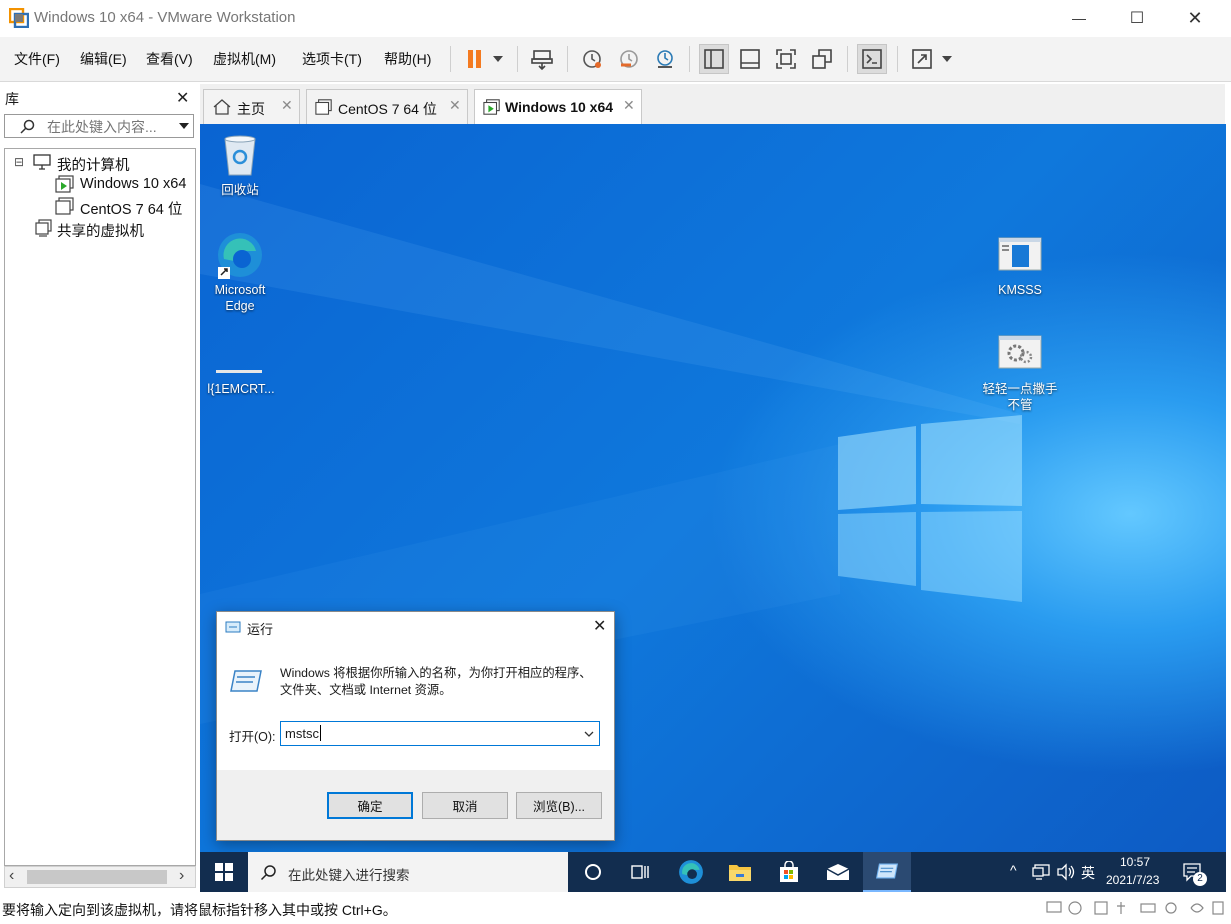  I want to click on console-icon, so click(872, 59).